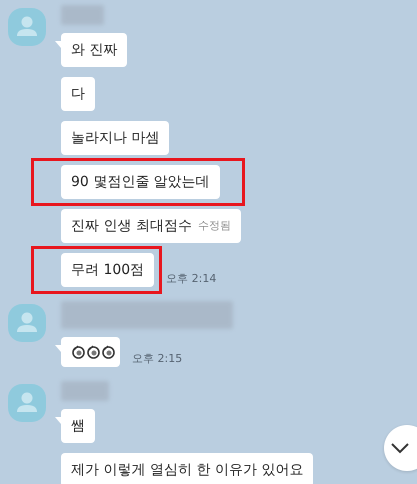  I want to click on message-text: 90 몇점인줄 알았는데, so click(140, 182).